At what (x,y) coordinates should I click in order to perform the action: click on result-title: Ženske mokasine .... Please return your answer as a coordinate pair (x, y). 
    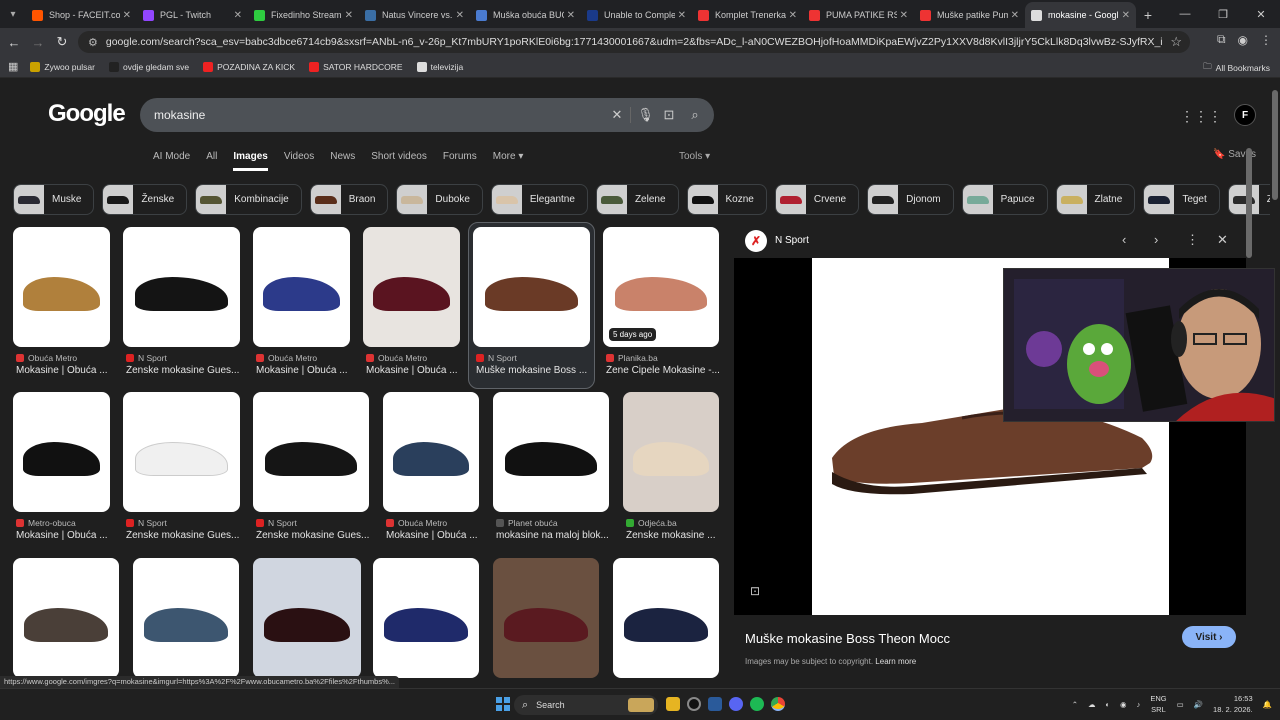
    Looking at the image, I should click on (679, 535).